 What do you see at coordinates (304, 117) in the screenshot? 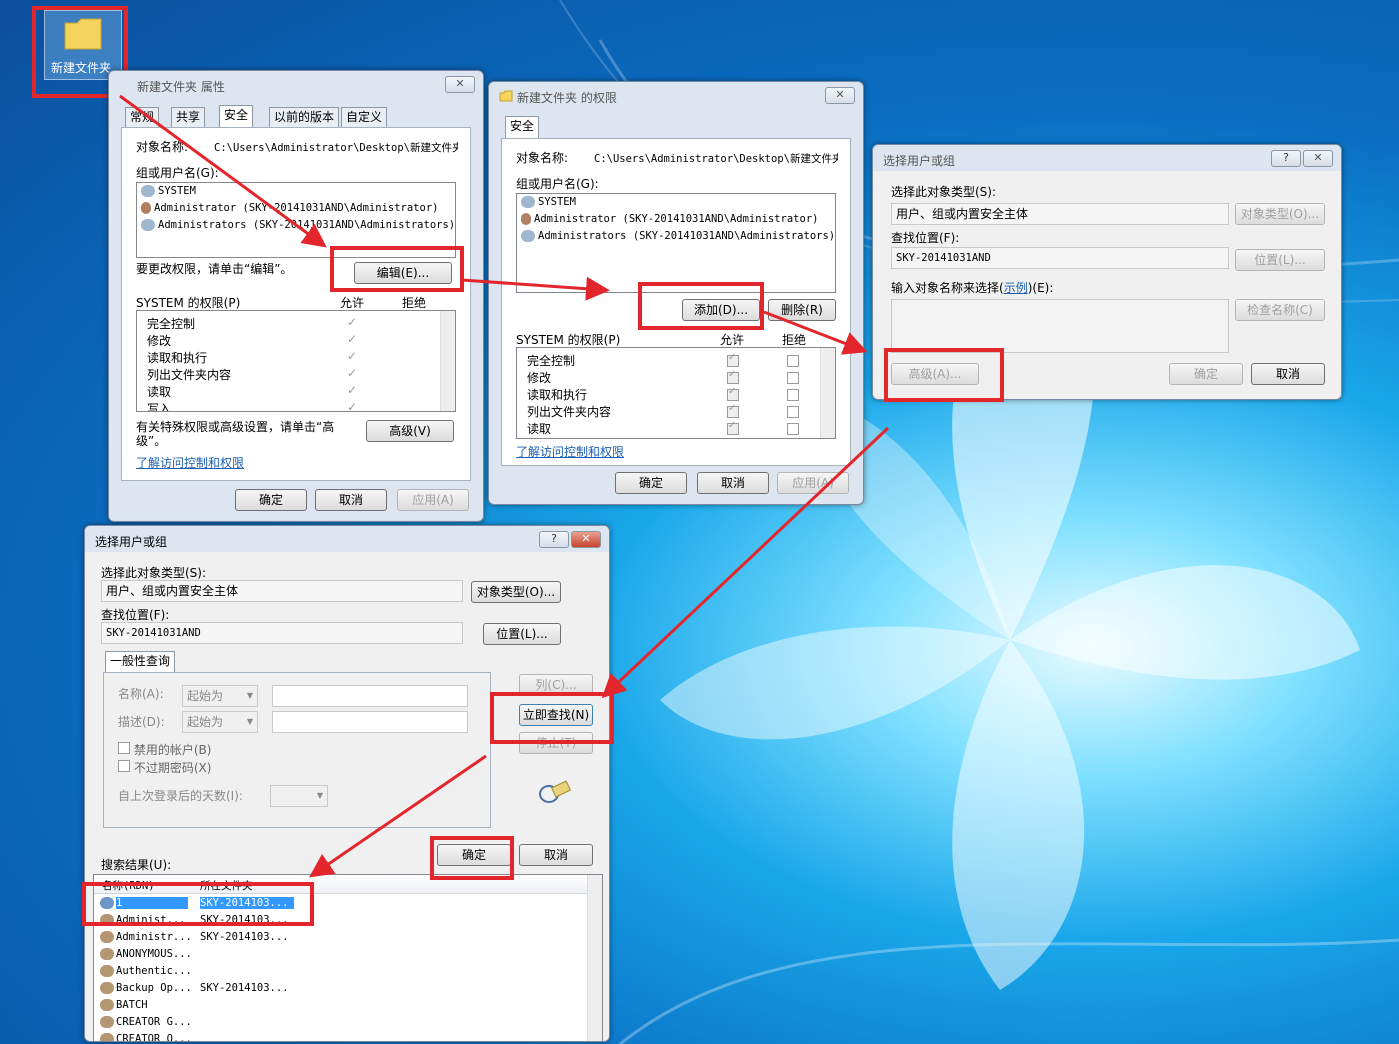
I see `tab-previous-versions: 以前的版本` at bounding box center [304, 117].